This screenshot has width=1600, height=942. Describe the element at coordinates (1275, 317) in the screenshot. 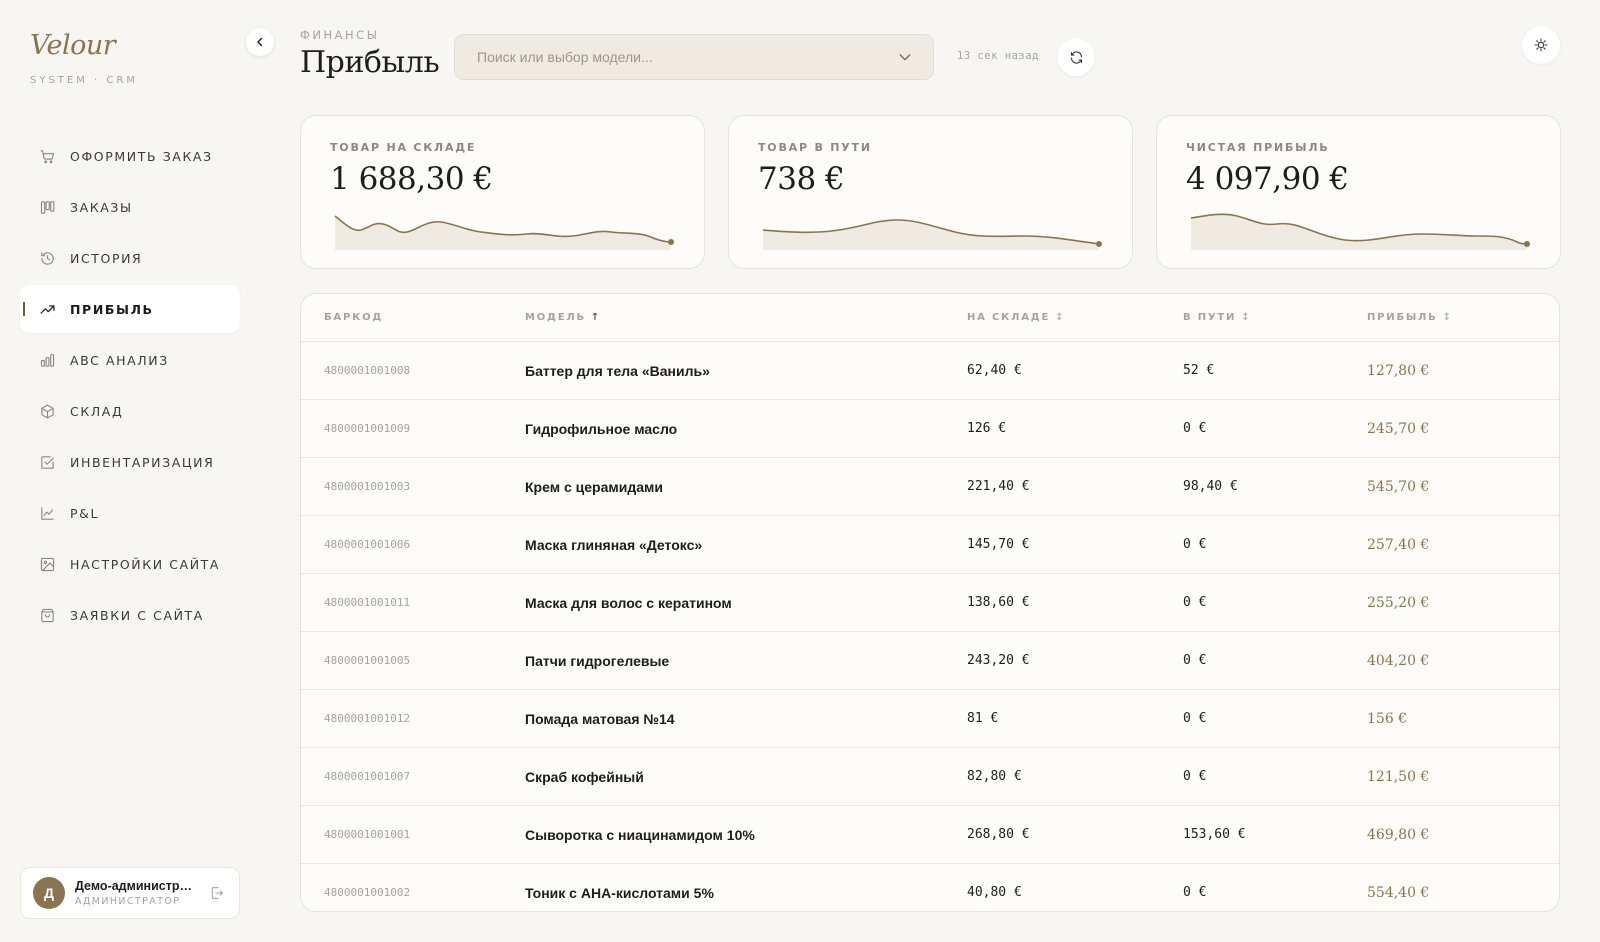

I see `column-transit: В ПУТИ ↕` at that location.